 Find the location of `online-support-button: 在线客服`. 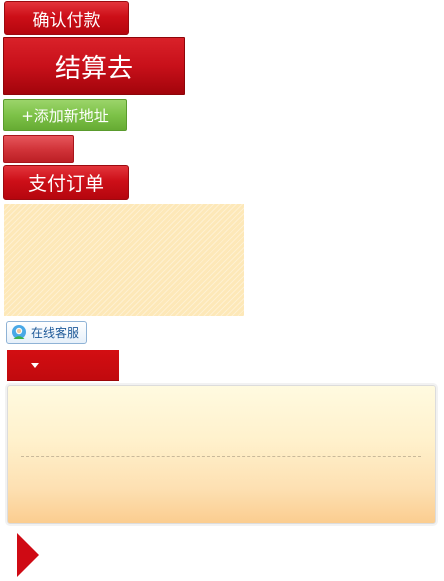

online-support-button: 在线客服 is located at coordinates (46, 332).